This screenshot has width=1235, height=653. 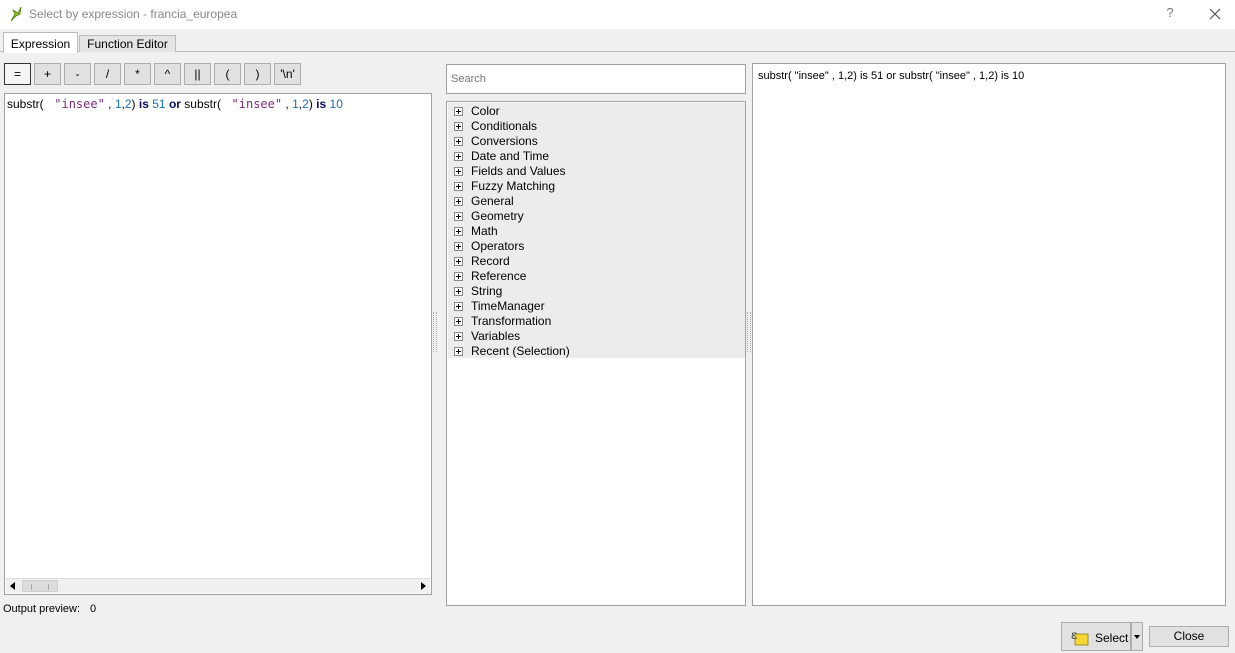 What do you see at coordinates (1189, 636) in the screenshot?
I see `close-button: Close` at bounding box center [1189, 636].